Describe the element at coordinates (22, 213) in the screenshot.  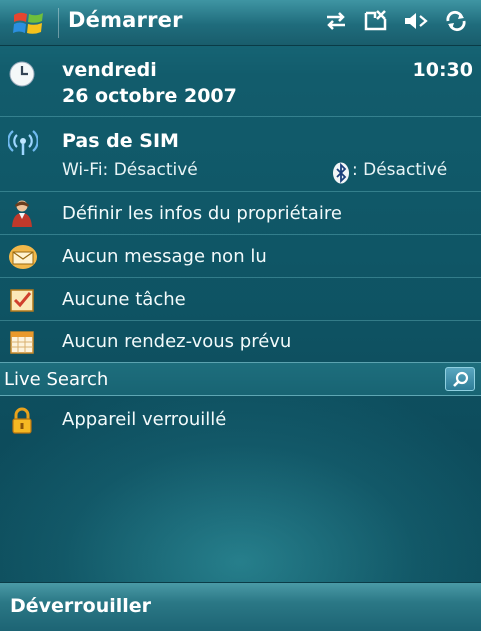
I see `owner-person-icon` at that location.